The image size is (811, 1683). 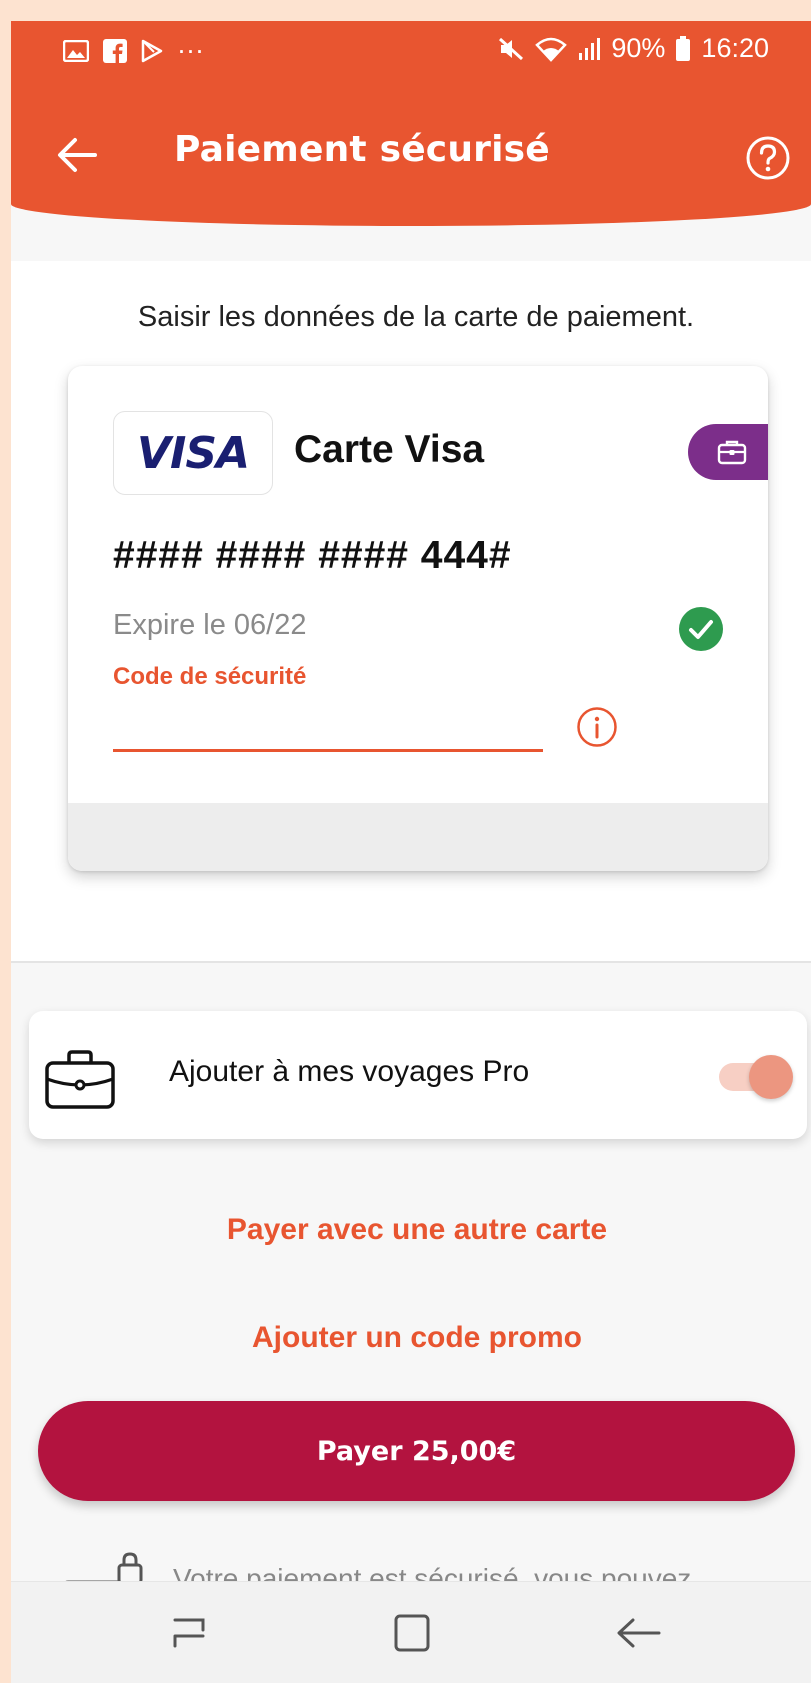 What do you see at coordinates (771, 1077) in the screenshot?
I see `toggle-knob` at bounding box center [771, 1077].